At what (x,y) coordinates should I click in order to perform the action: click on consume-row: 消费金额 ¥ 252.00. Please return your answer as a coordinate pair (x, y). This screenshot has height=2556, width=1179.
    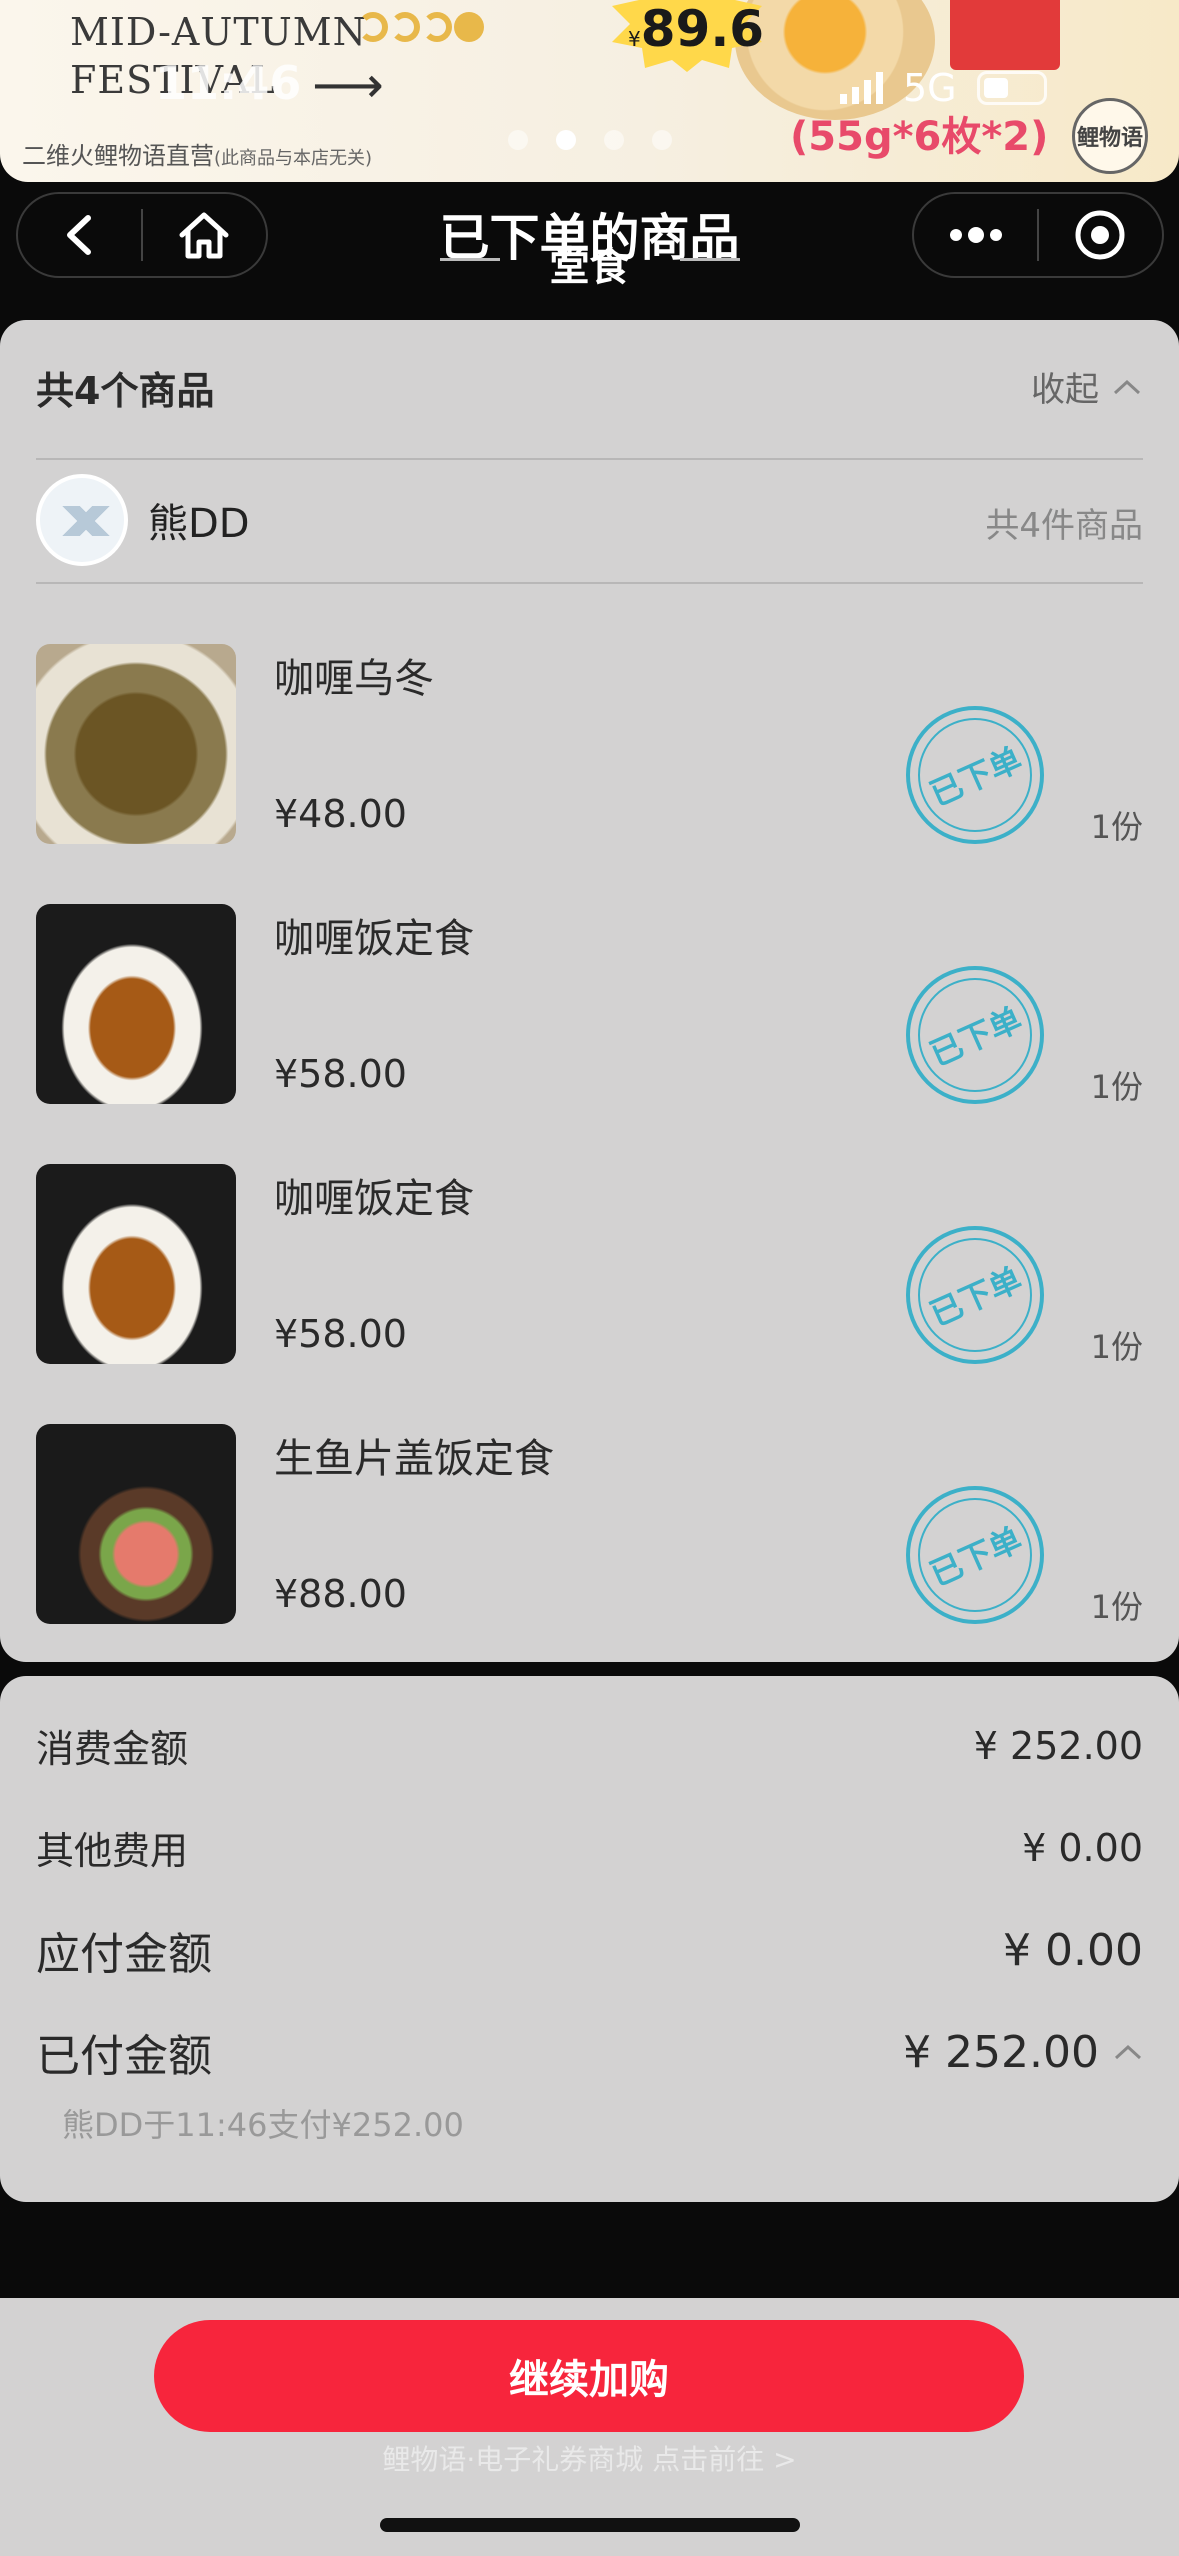
    Looking at the image, I should click on (589, 1745).